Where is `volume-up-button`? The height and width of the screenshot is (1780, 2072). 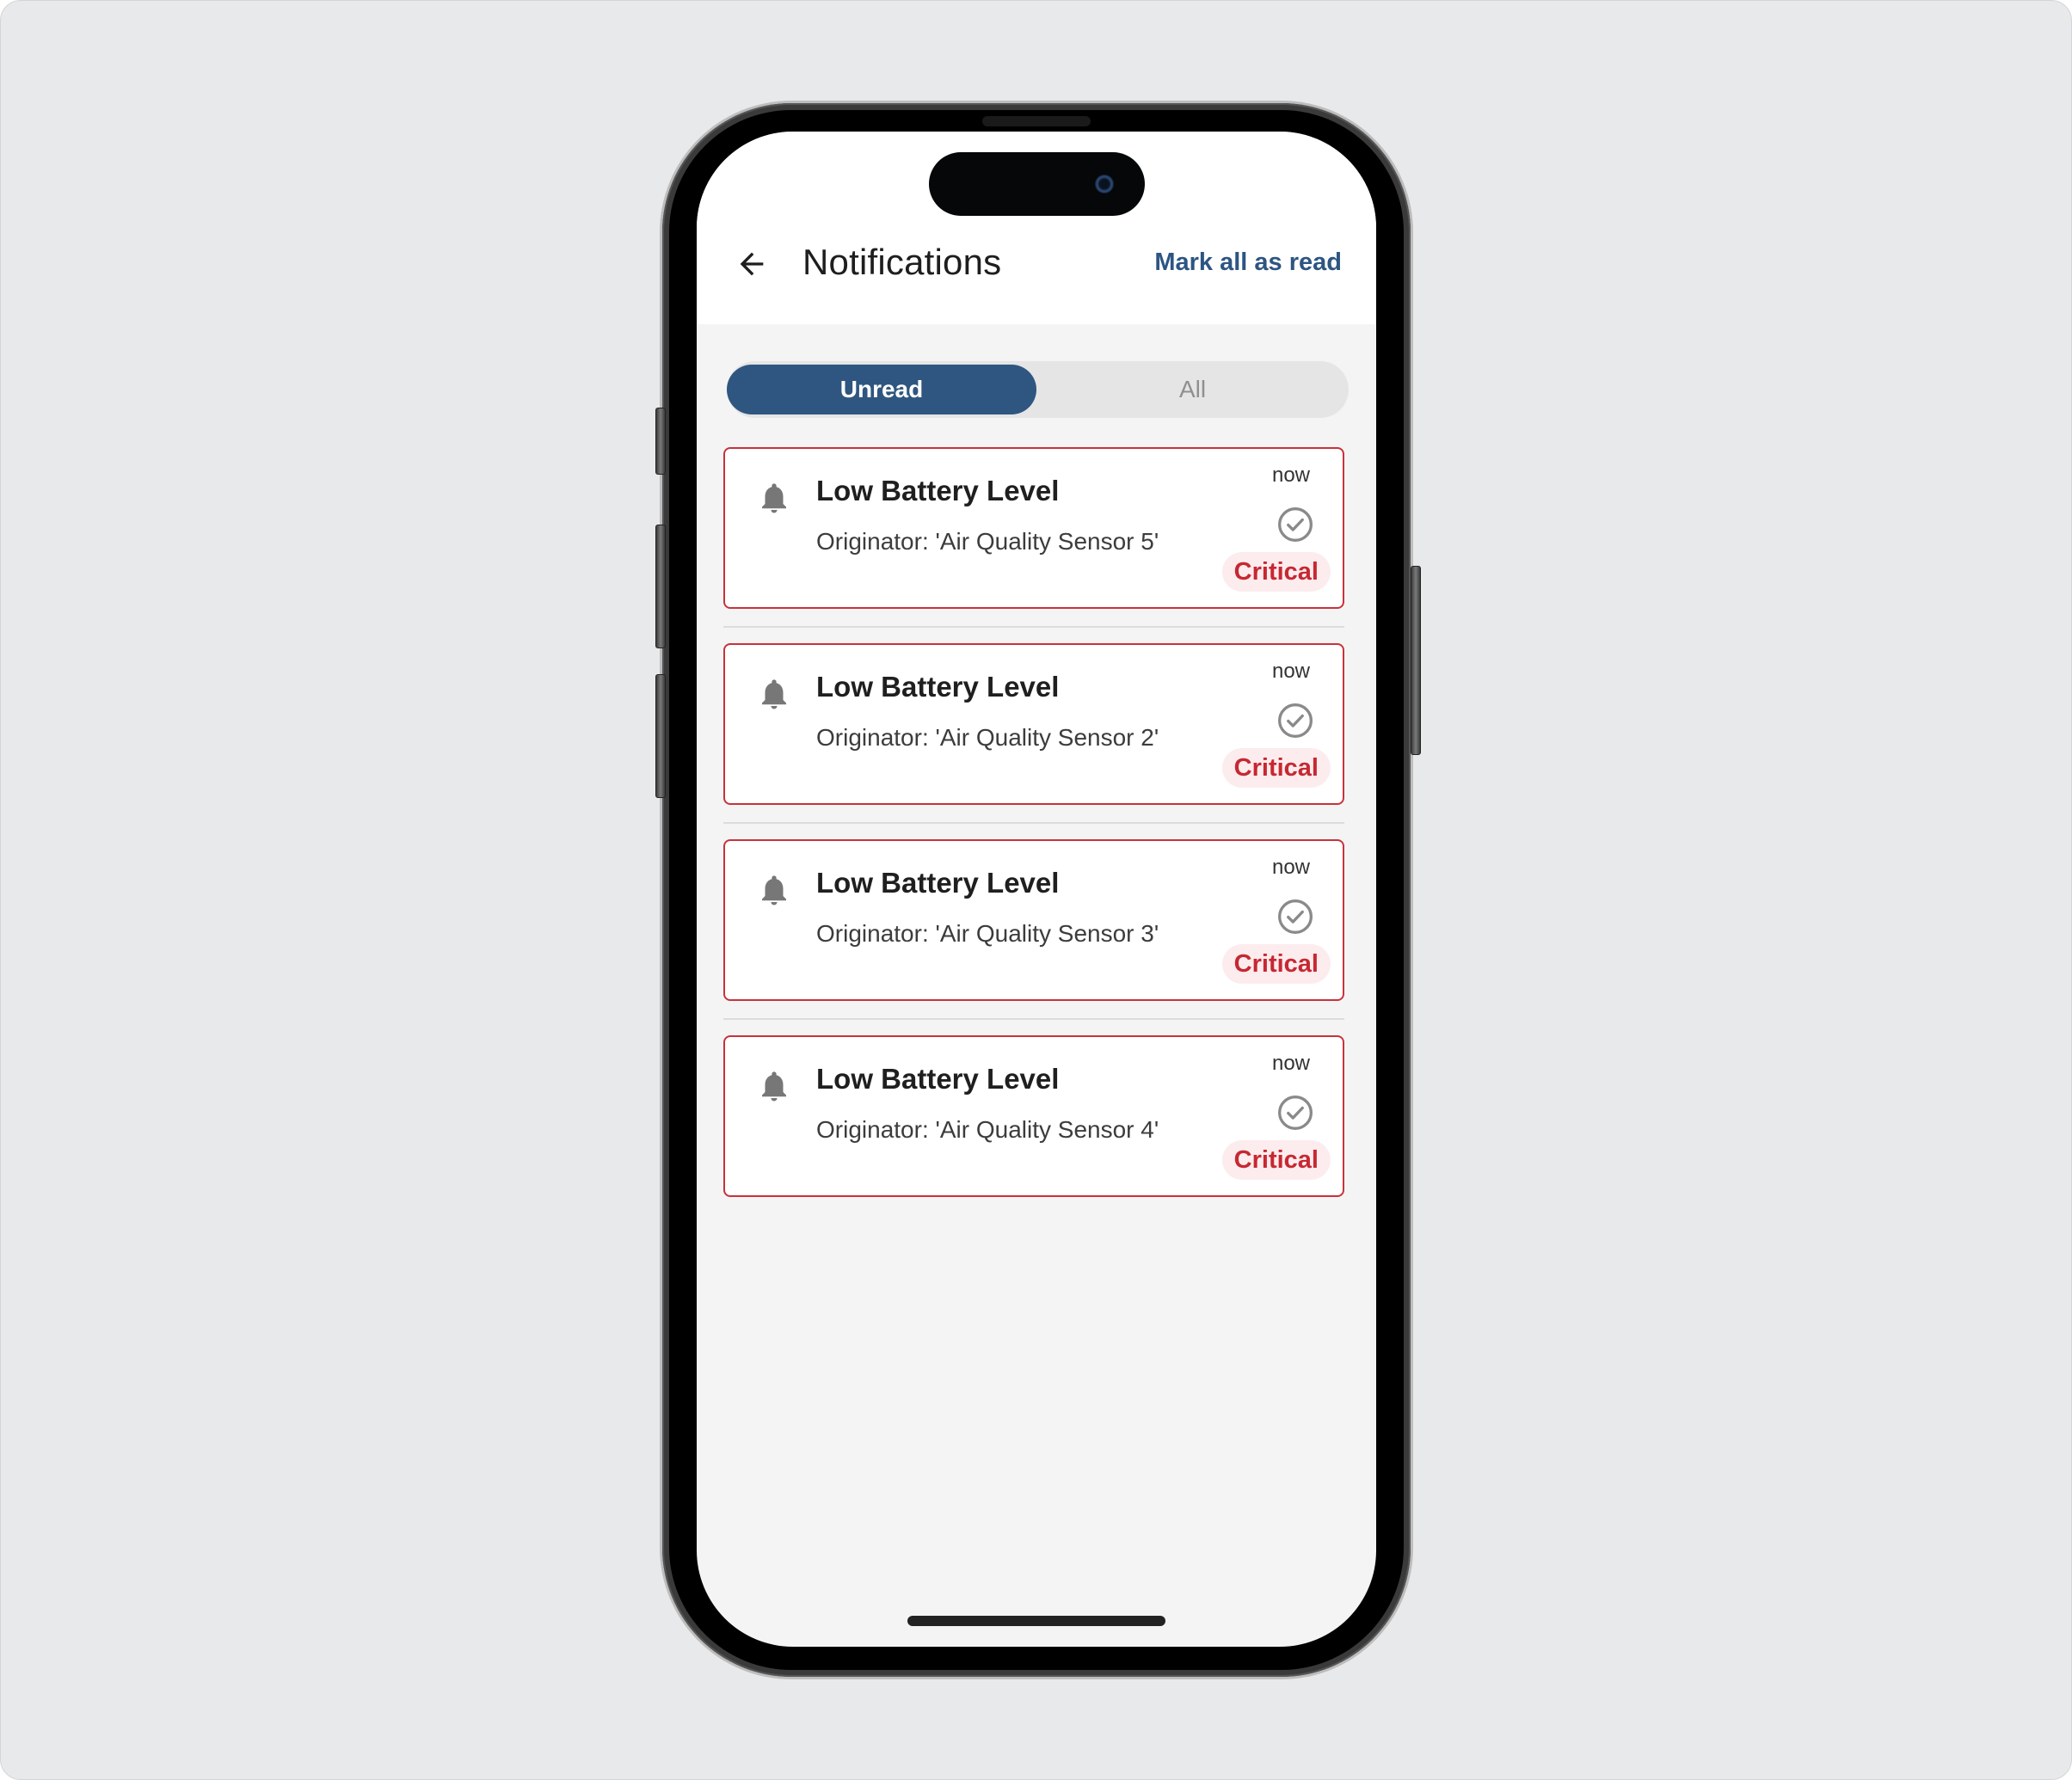 volume-up-button is located at coordinates (661, 587).